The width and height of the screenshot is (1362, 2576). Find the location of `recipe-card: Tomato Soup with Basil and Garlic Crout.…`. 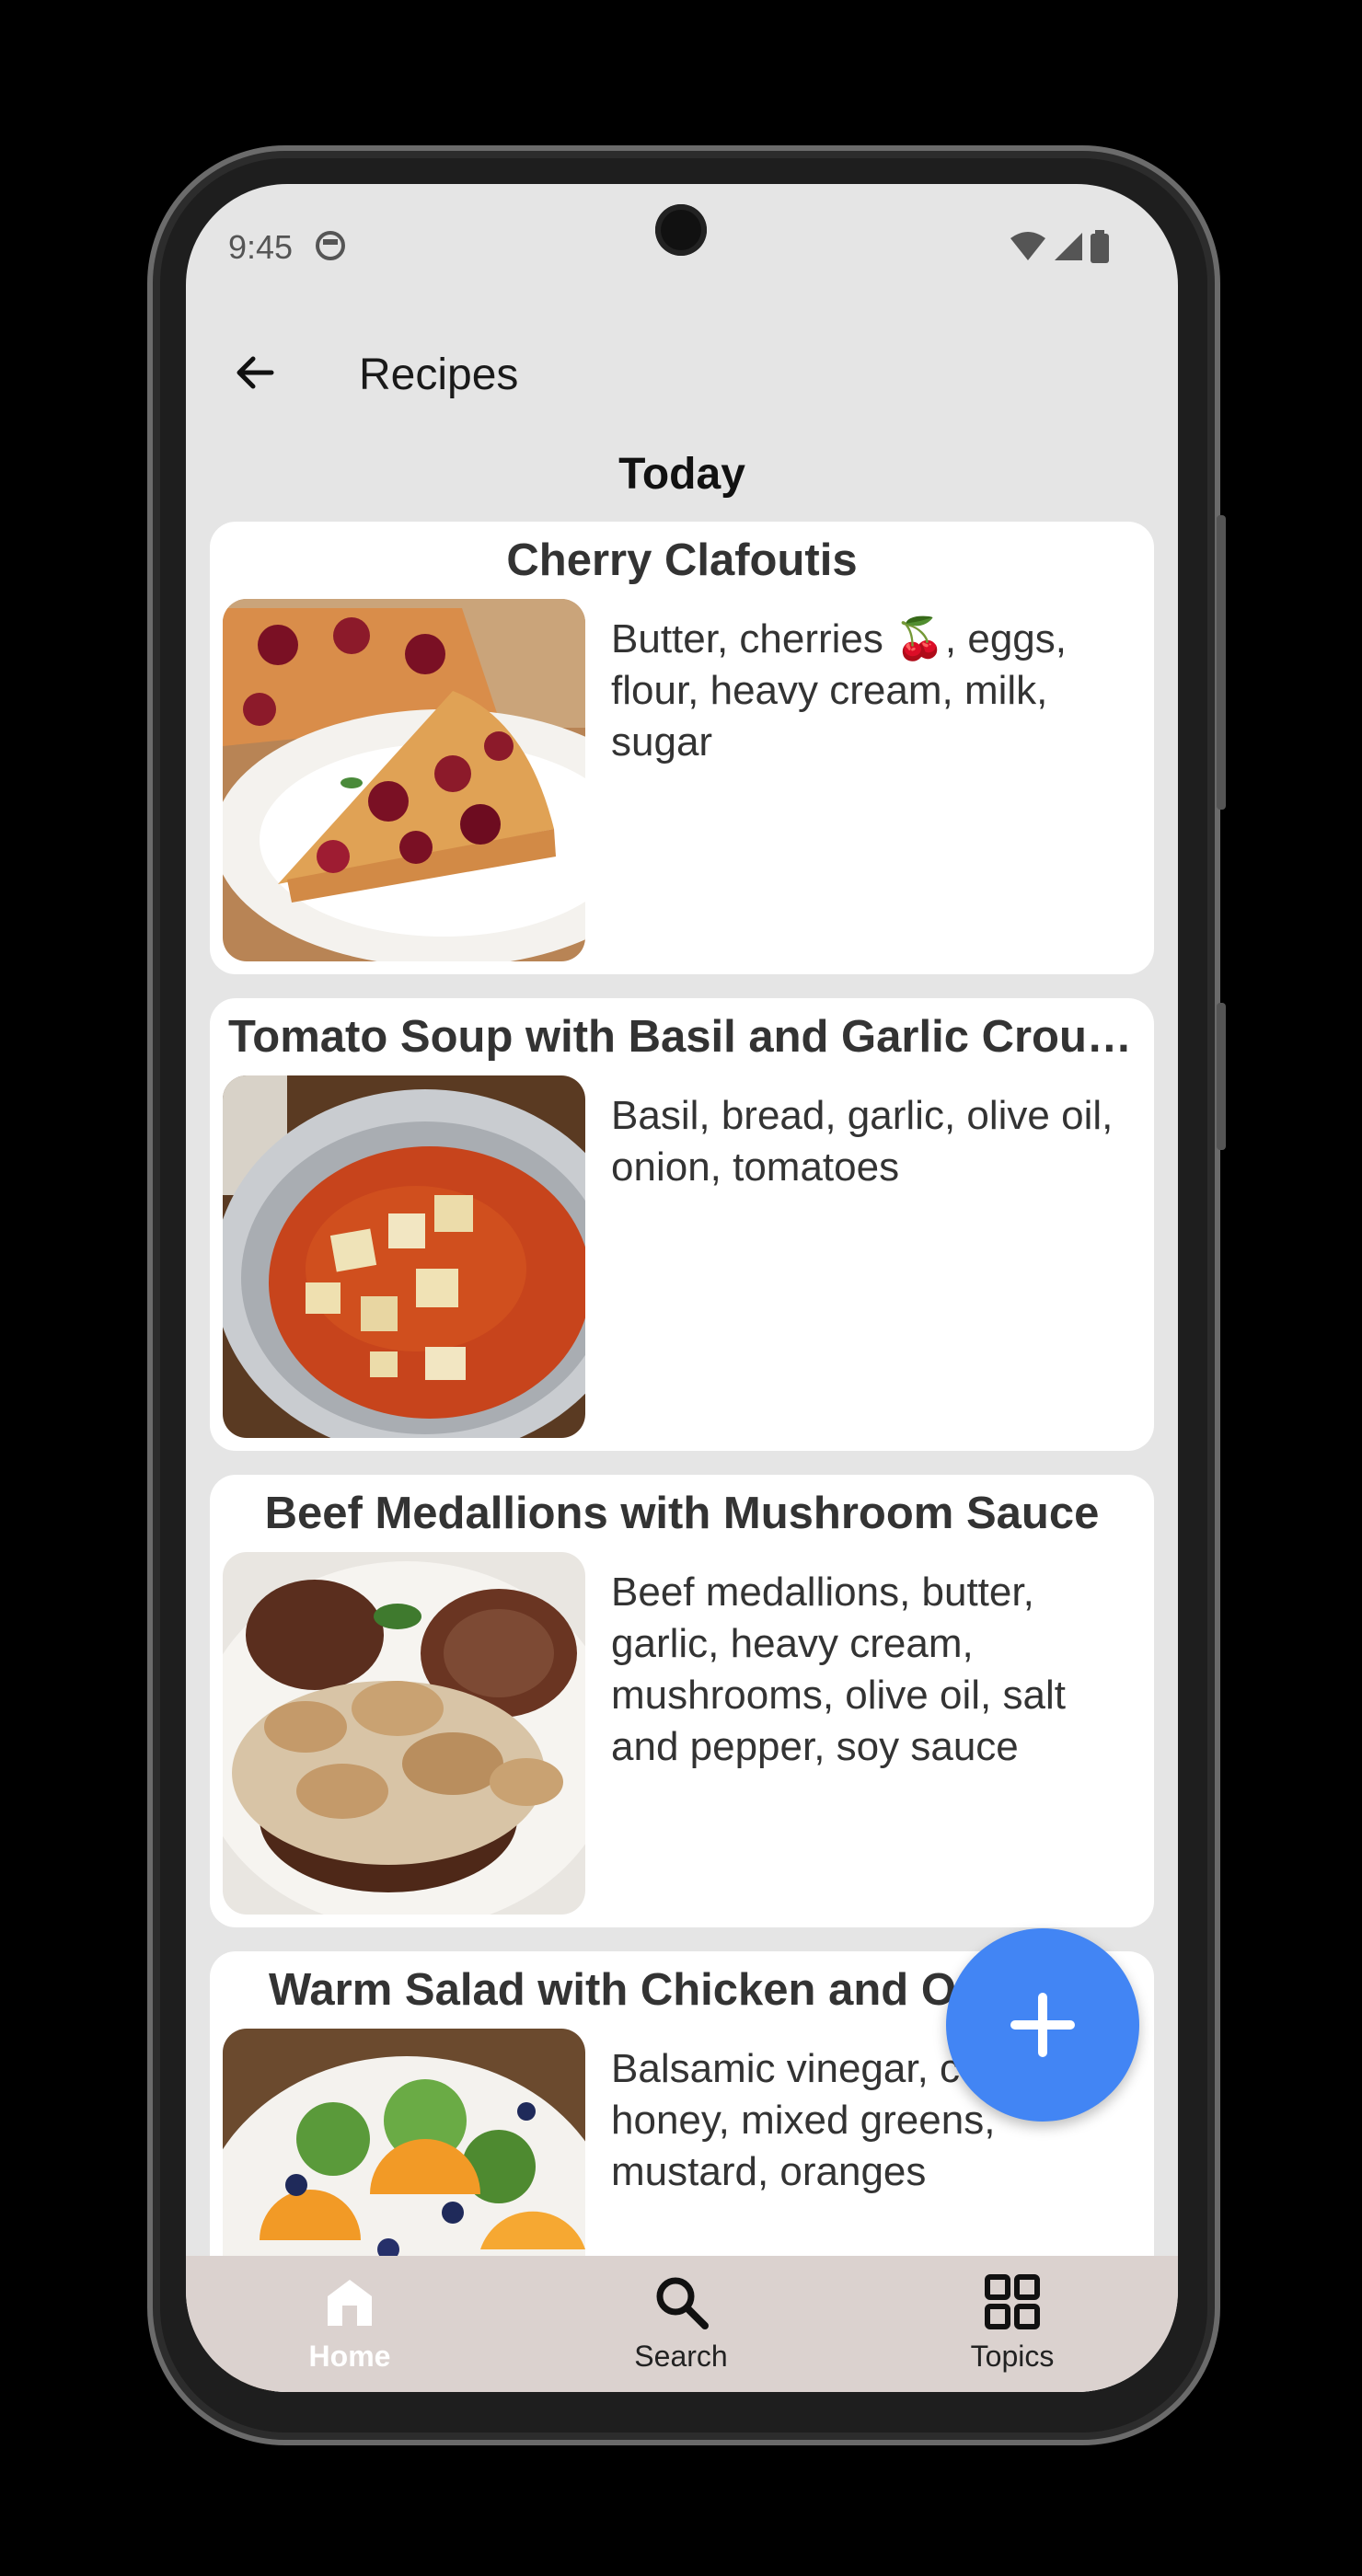

recipe-card: Tomato Soup with Basil and Garlic Crout.… is located at coordinates (682, 1224).